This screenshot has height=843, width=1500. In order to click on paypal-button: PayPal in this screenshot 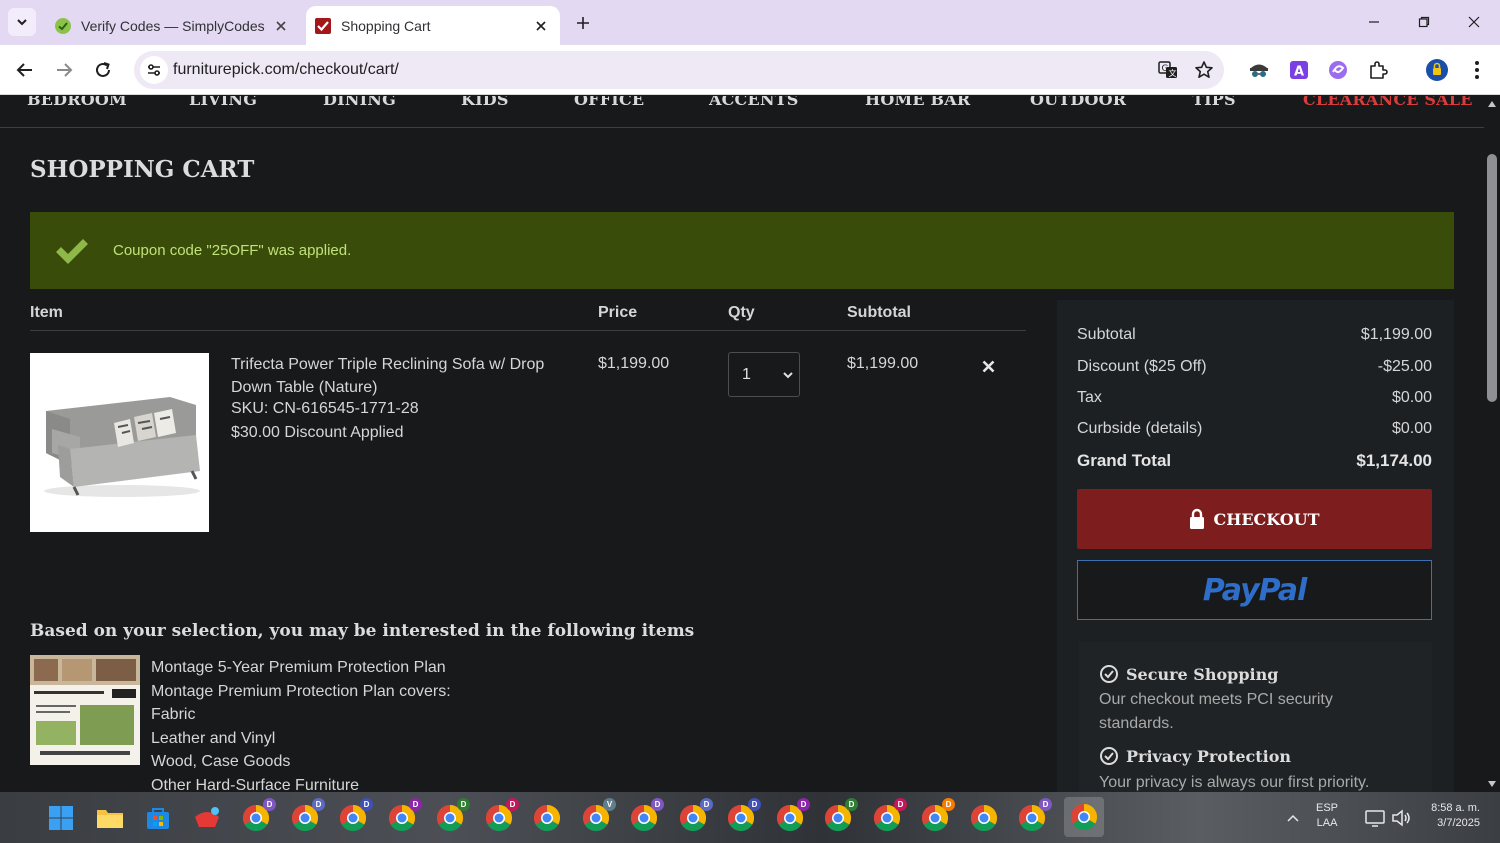, I will do `click(1254, 590)`.